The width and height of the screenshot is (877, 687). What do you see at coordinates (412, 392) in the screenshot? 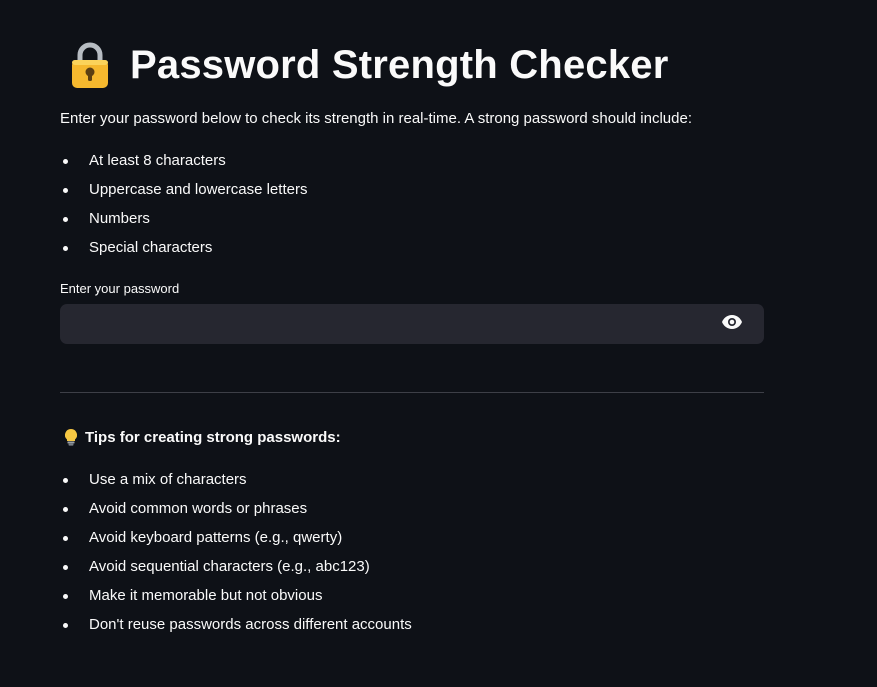
I see `divider` at bounding box center [412, 392].